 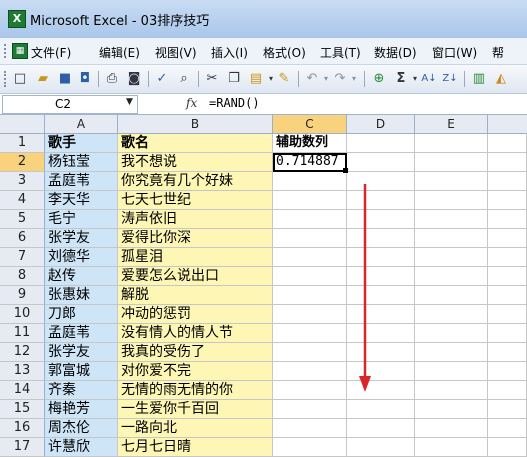 What do you see at coordinates (498, 52) in the screenshot?
I see `menu-help: 帮` at bounding box center [498, 52].